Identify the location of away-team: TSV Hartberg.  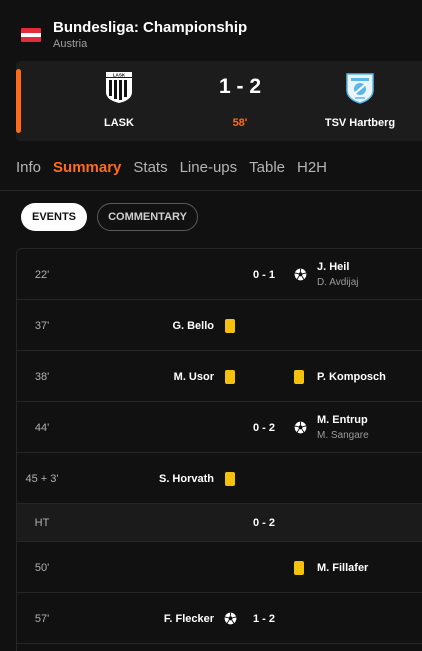
(360, 101).